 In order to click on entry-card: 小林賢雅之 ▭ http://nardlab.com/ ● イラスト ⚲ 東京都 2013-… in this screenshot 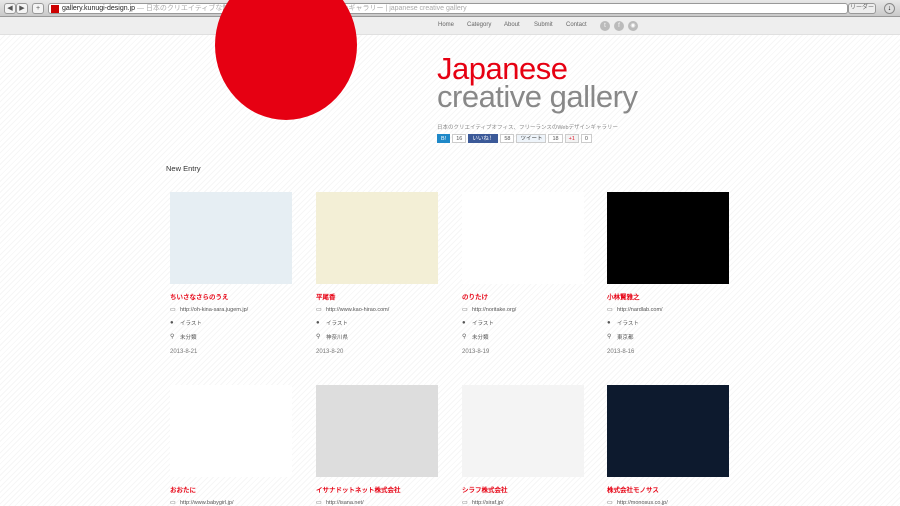, I will do `click(668, 273)`.